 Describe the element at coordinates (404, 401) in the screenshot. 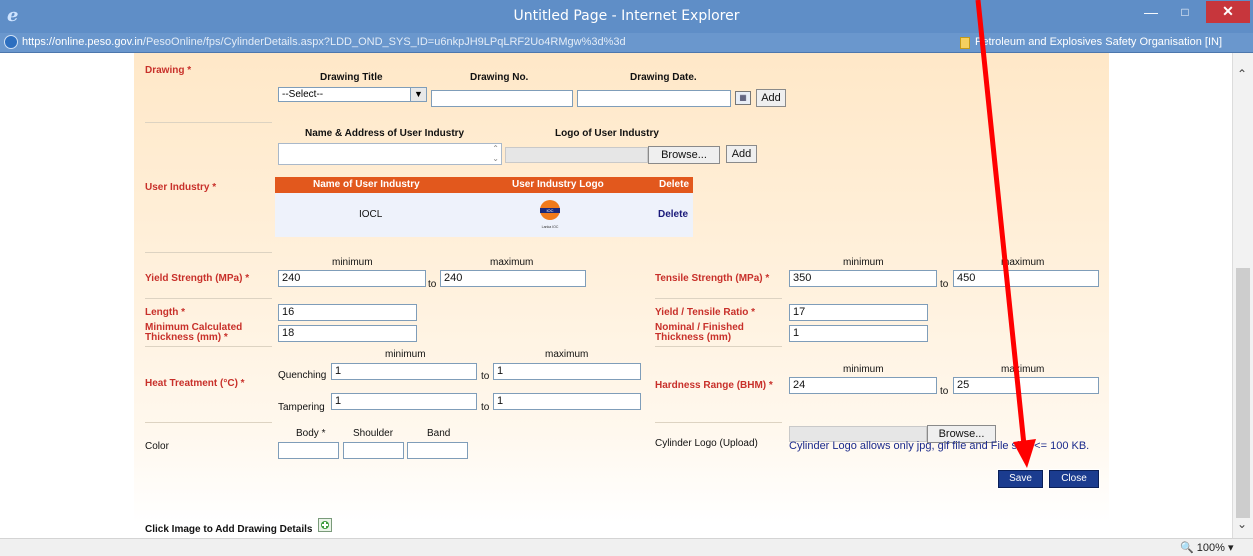

I see `tampering-min-input: 1` at that location.